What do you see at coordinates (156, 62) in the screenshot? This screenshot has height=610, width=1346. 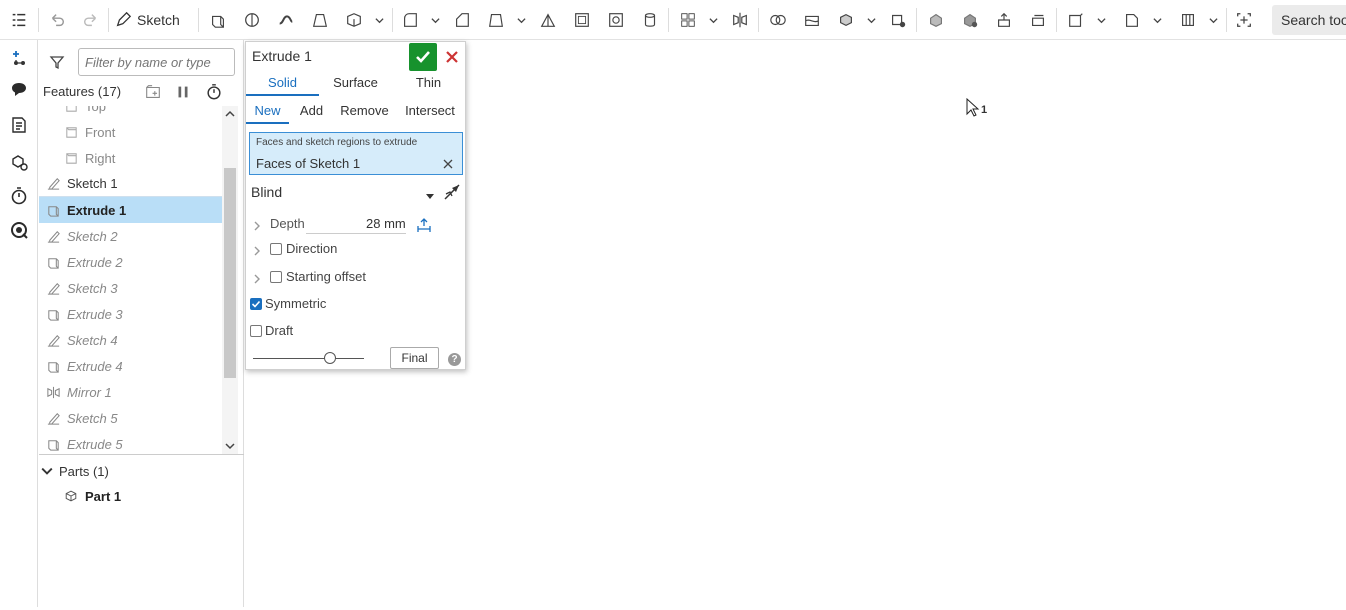 I see `feature-filter-input` at bounding box center [156, 62].